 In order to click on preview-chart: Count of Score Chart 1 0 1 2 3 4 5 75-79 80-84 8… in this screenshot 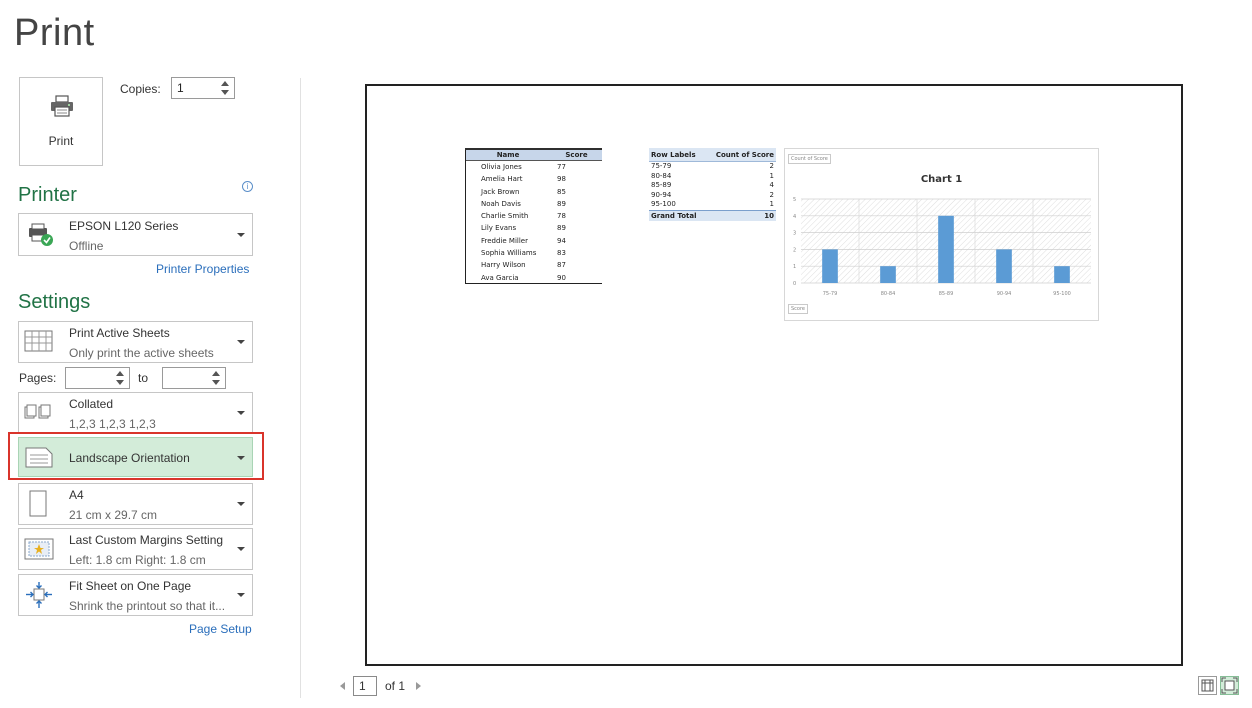, I will do `click(941, 234)`.